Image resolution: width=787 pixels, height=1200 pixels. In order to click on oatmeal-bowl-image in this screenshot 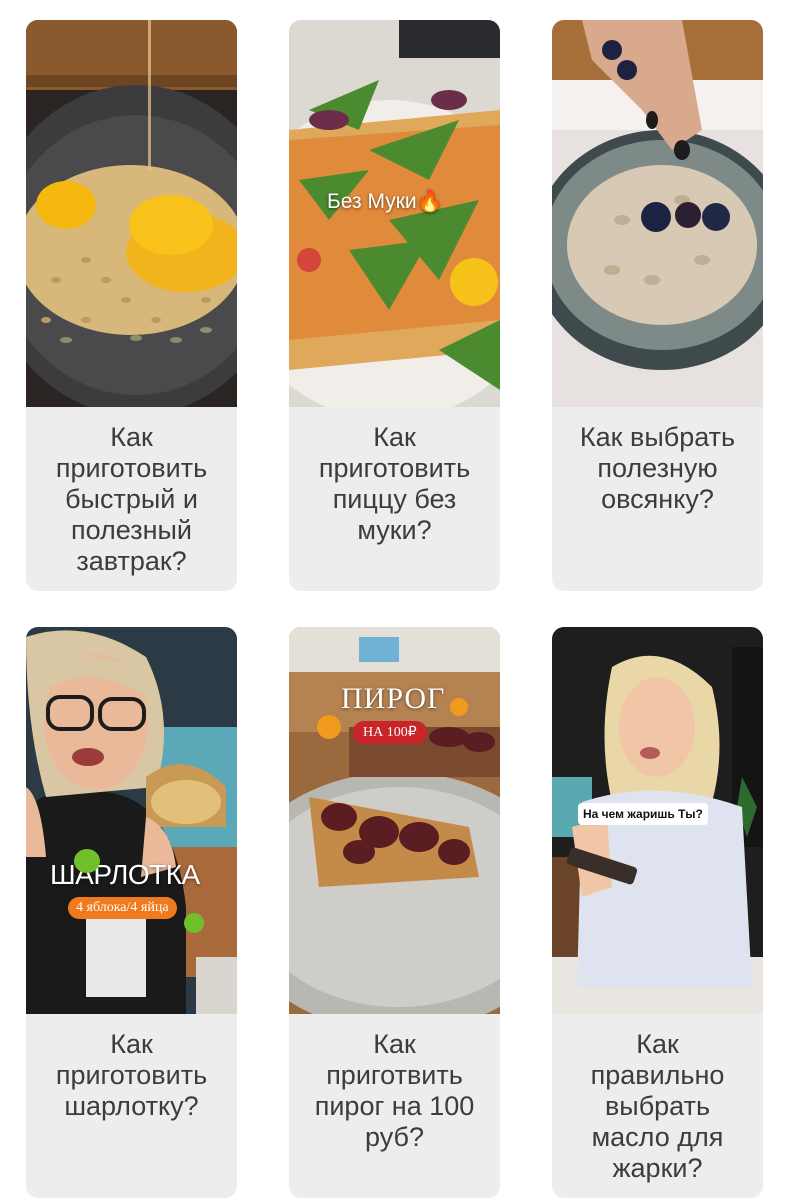, I will do `click(657, 213)`.